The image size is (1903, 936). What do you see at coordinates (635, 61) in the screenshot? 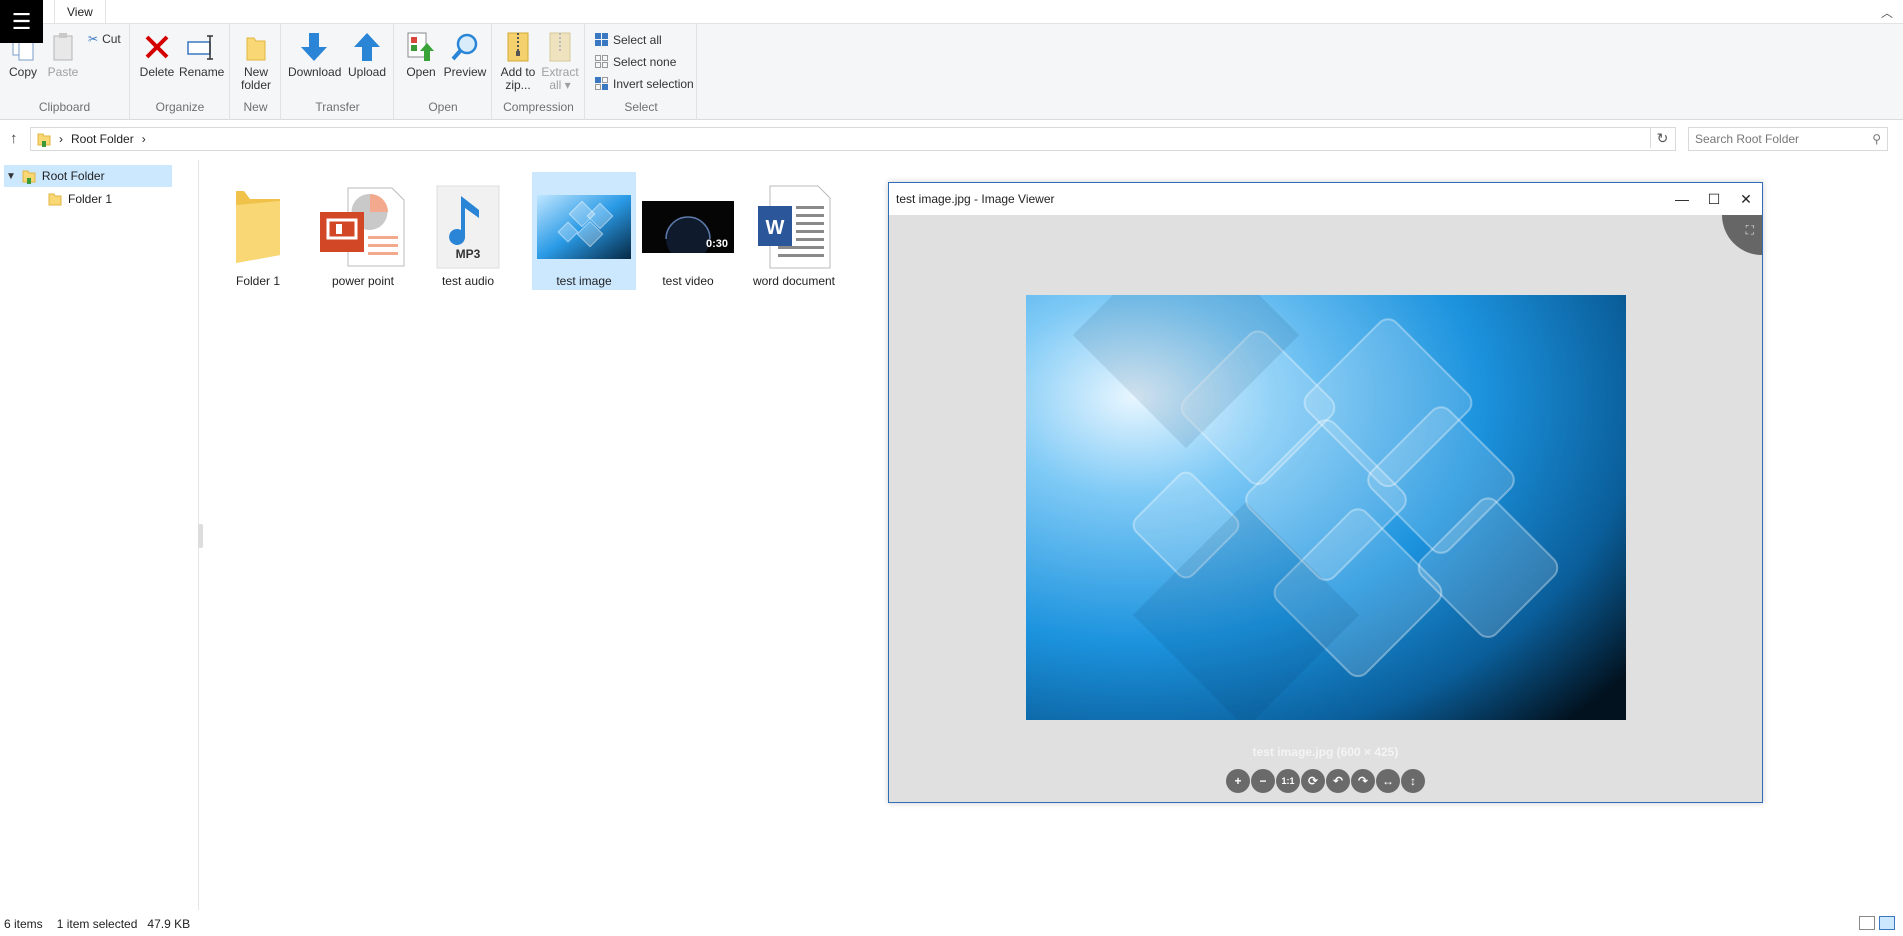
I see `select-none-button: Select none` at bounding box center [635, 61].